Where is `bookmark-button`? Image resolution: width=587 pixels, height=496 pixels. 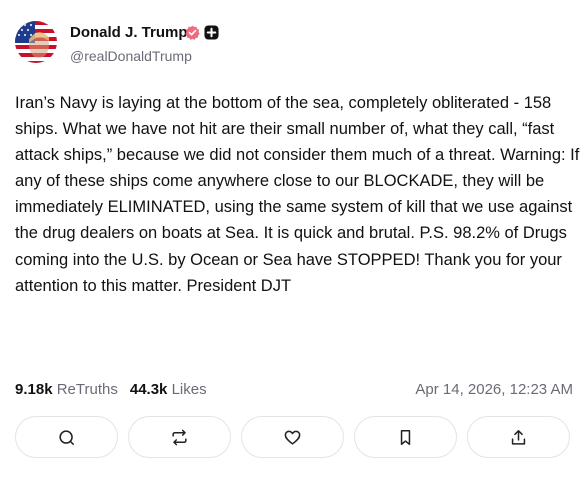 bookmark-button is located at coordinates (405, 437).